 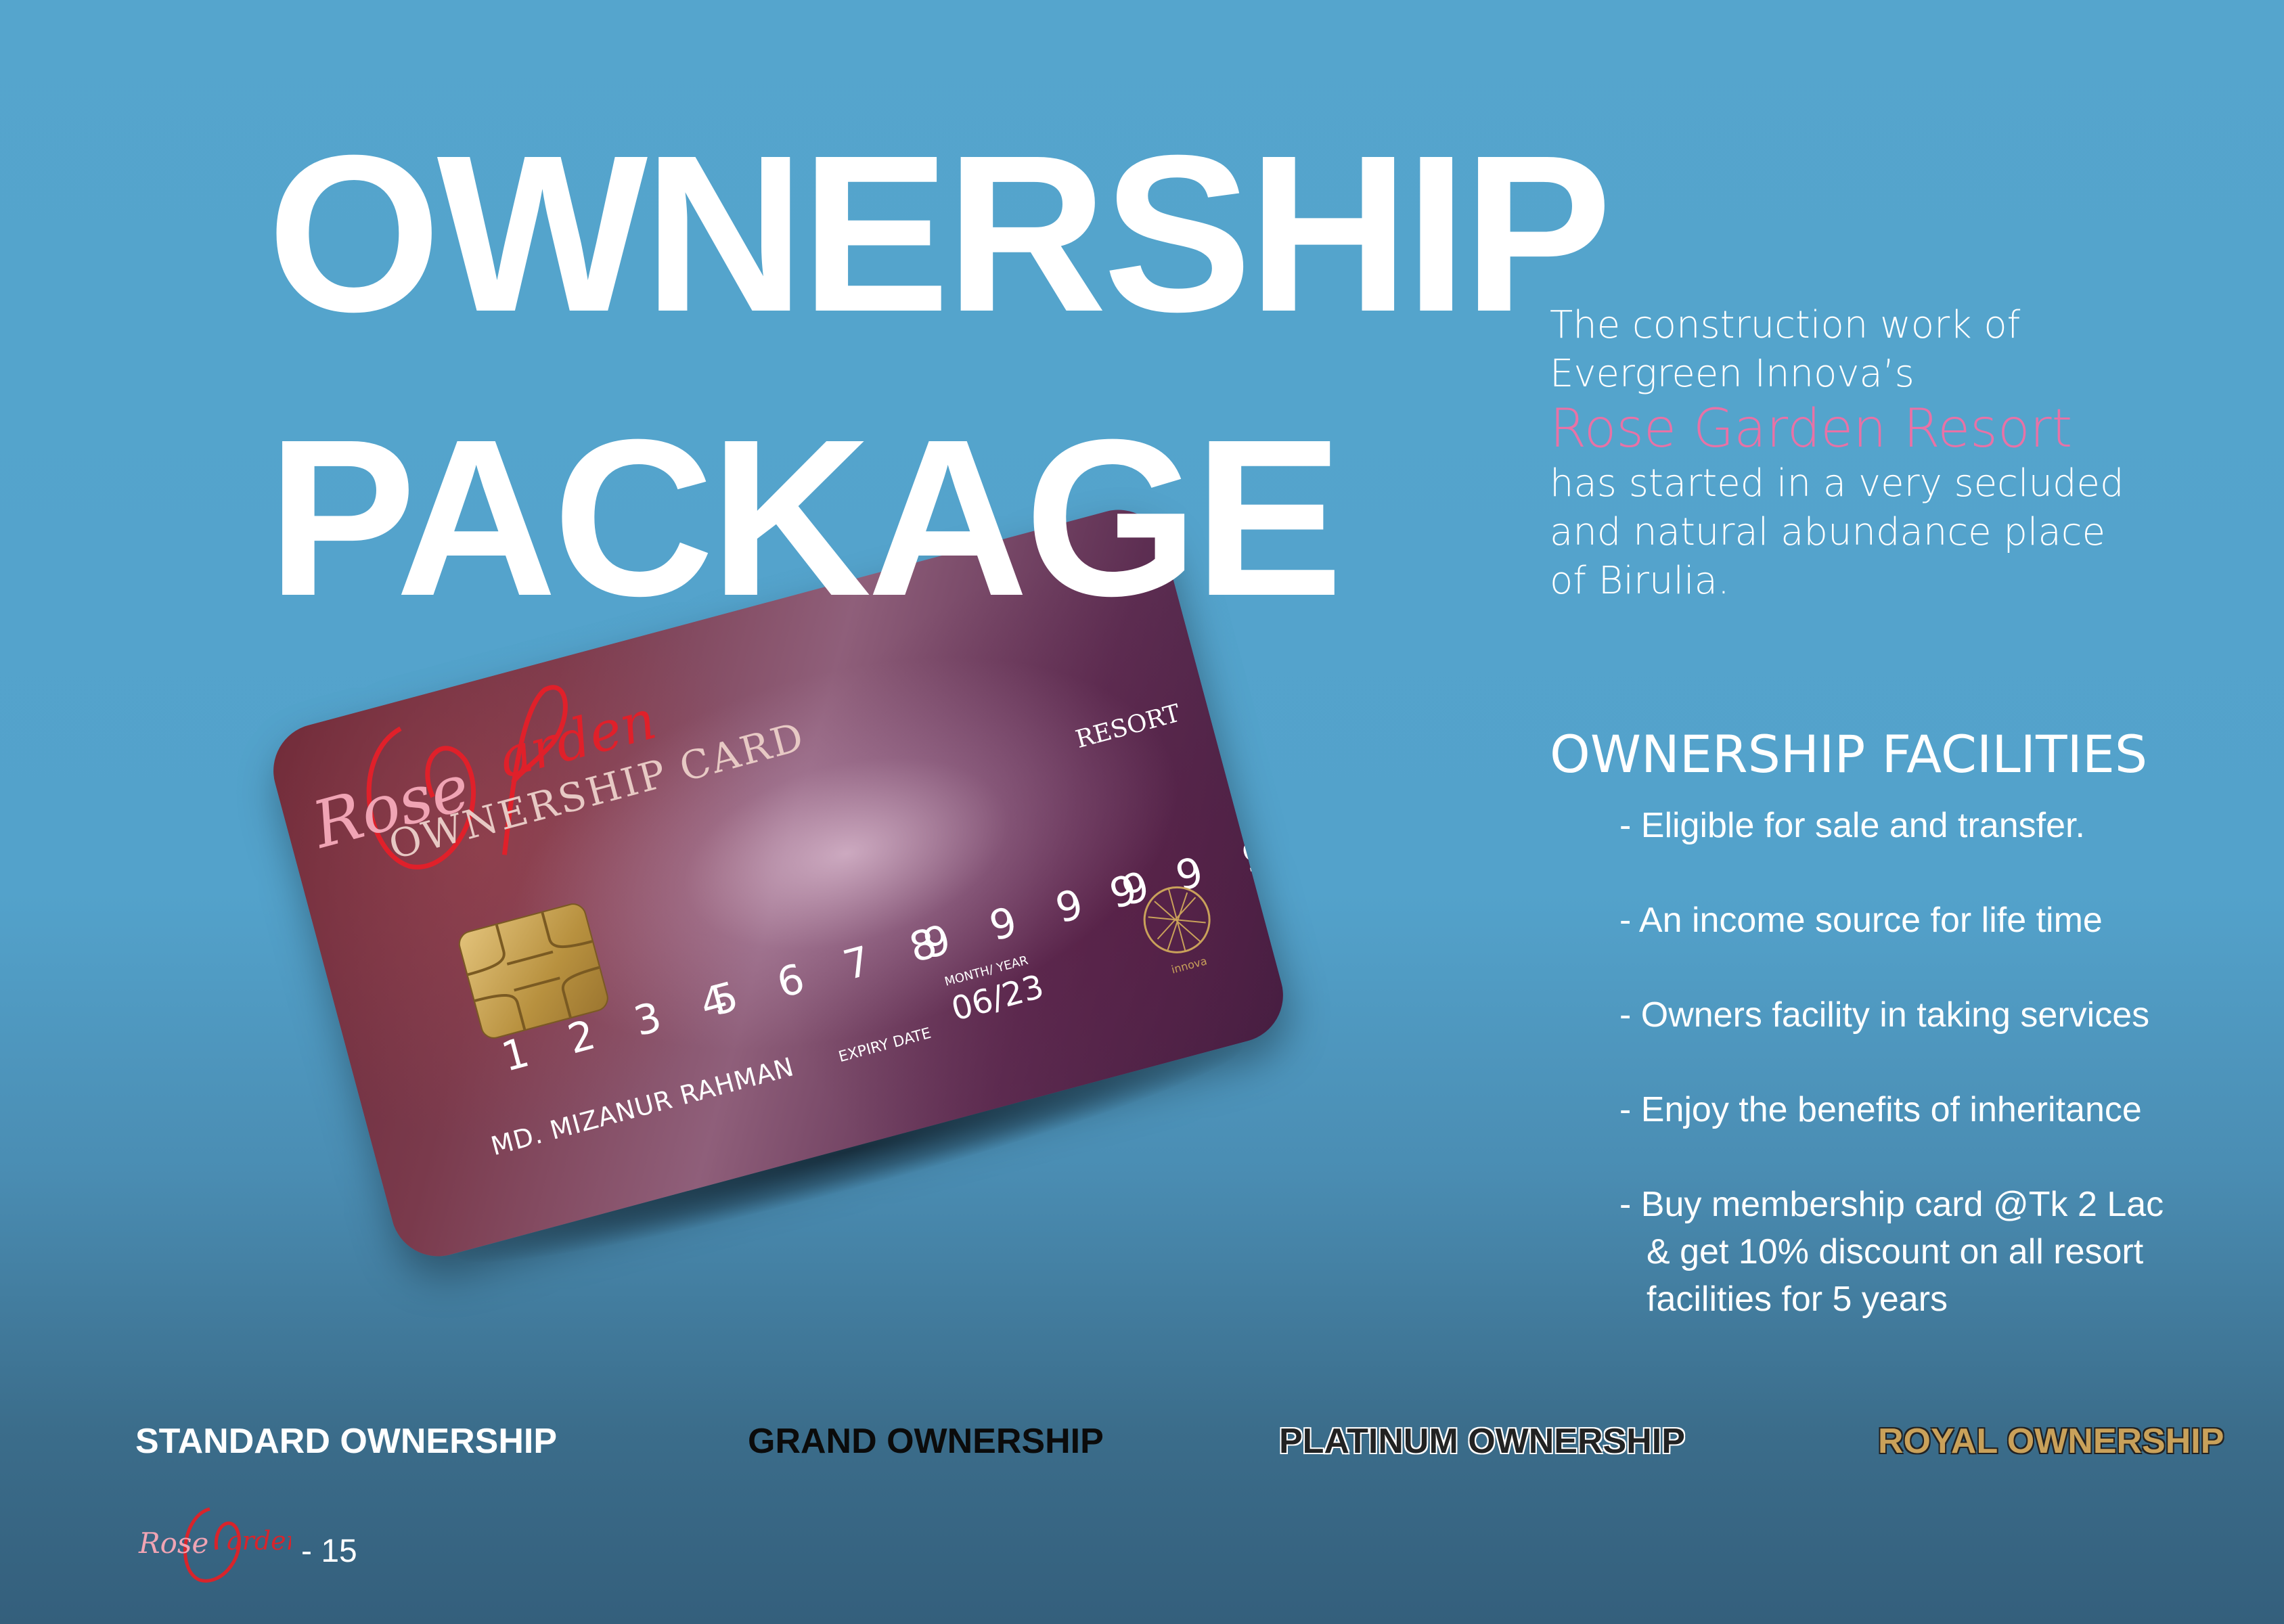 I want to click on tier-grand: GRAND OWNERSHIP, so click(x=926, y=1441).